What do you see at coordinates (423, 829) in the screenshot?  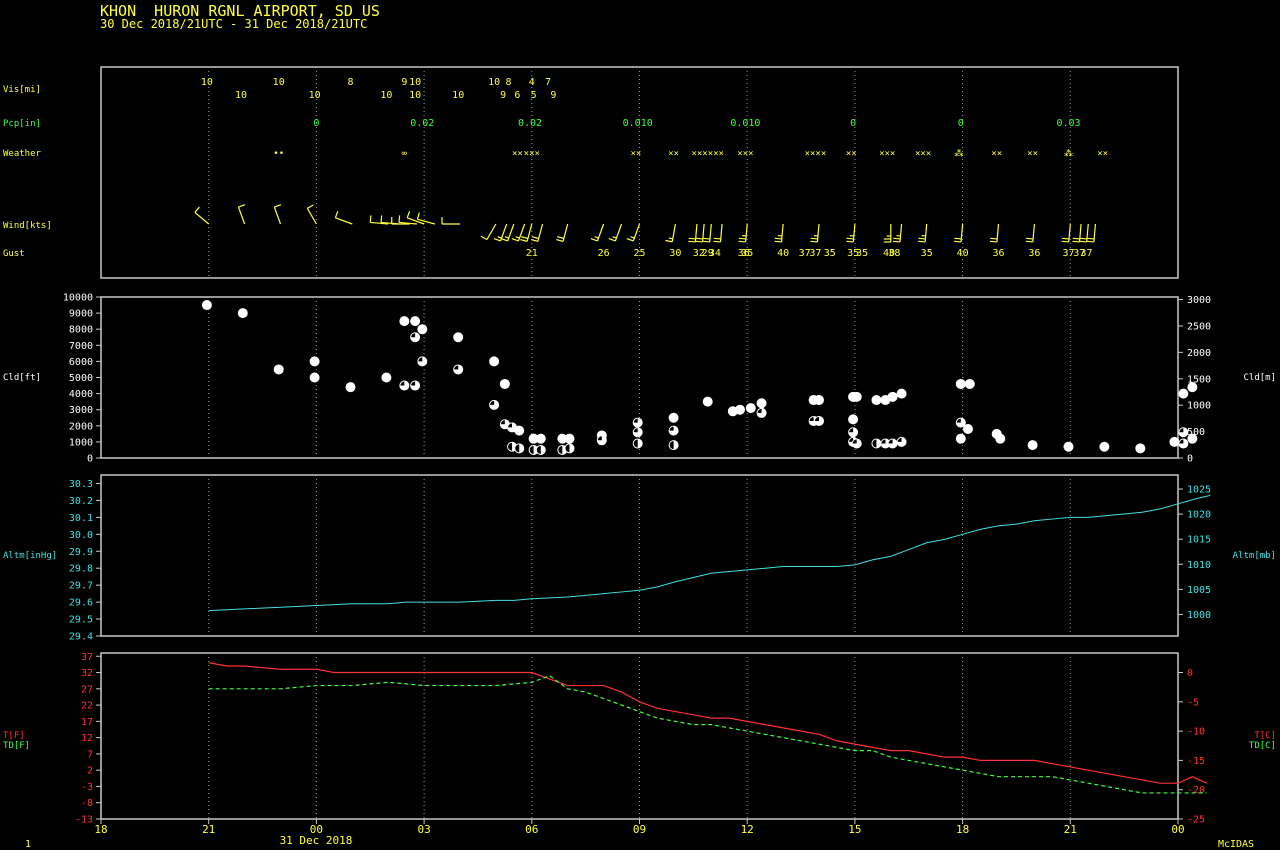 I see `x-tick-label: 03` at bounding box center [423, 829].